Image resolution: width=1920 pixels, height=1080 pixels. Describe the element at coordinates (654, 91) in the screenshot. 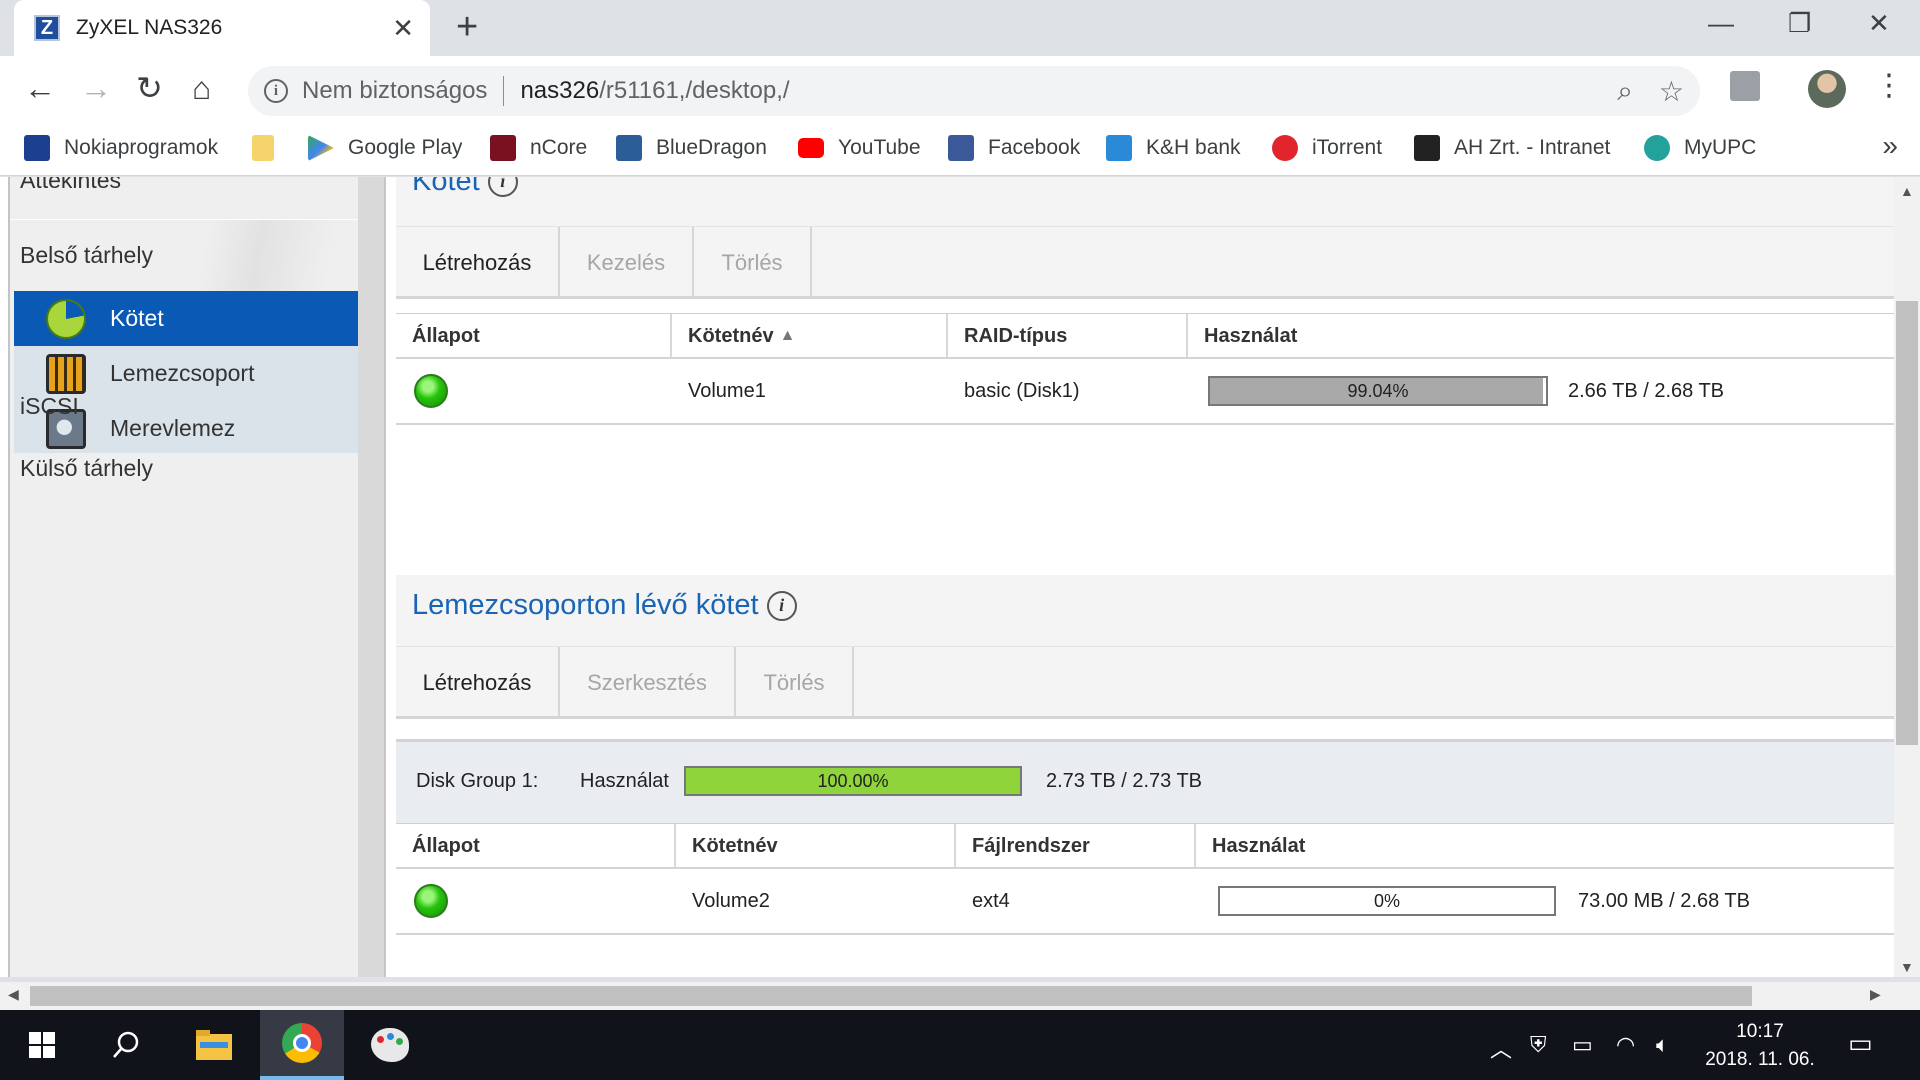

I see `url-text: nas326/r51161,/desktop,/` at that location.